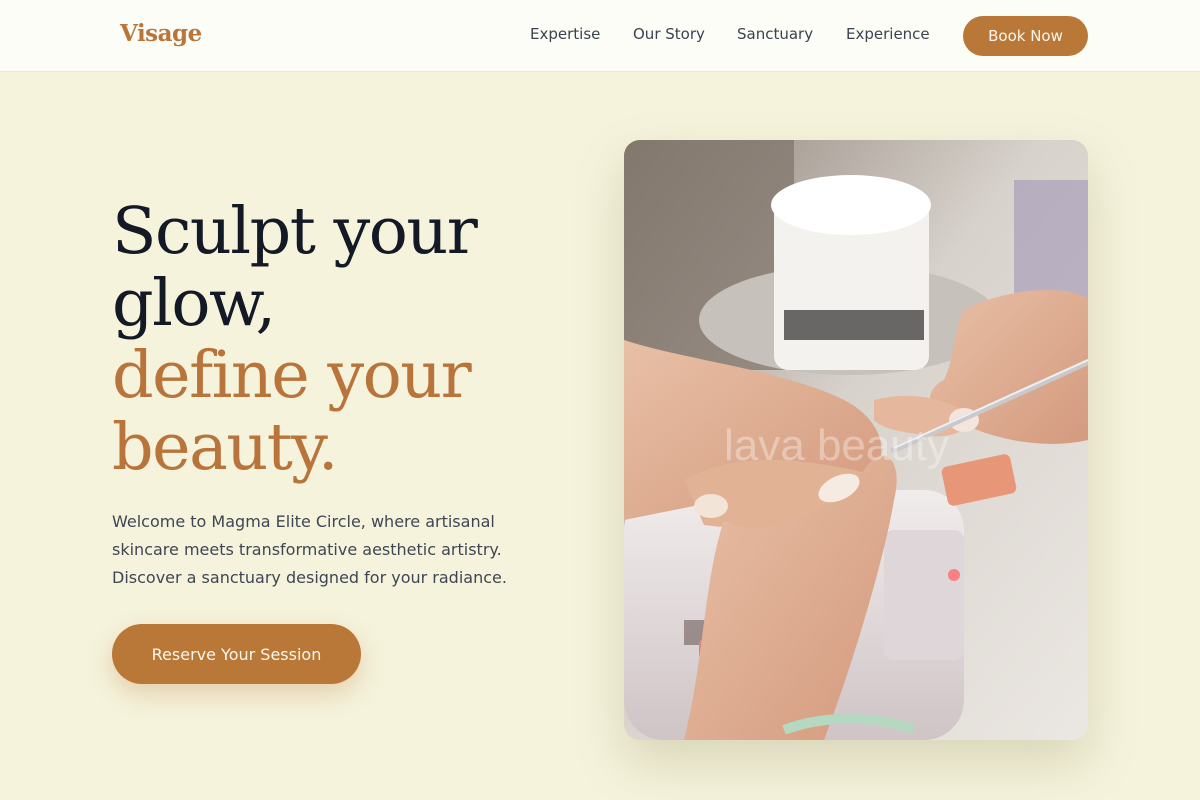  What do you see at coordinates (836, 445) in the screenshot?
I see `image-watermark: lava beauty` at bounding box center [836, 445].